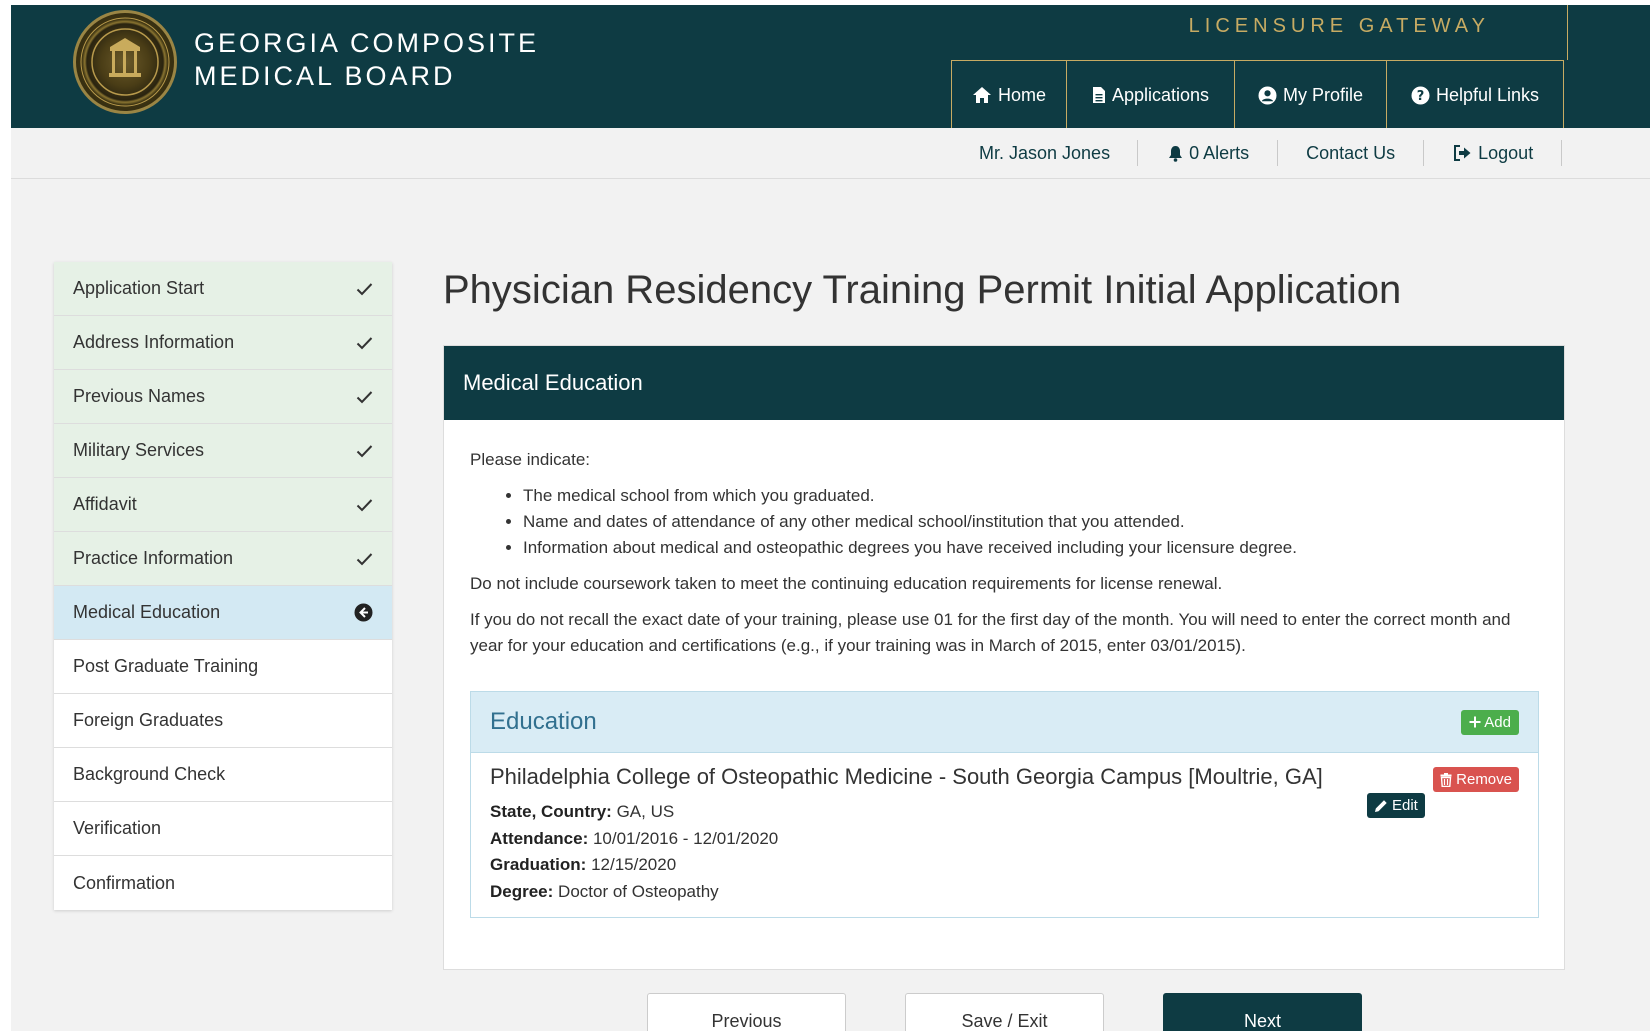  I want to click on graduation-value: 12/15/2020, so click(634, 864).